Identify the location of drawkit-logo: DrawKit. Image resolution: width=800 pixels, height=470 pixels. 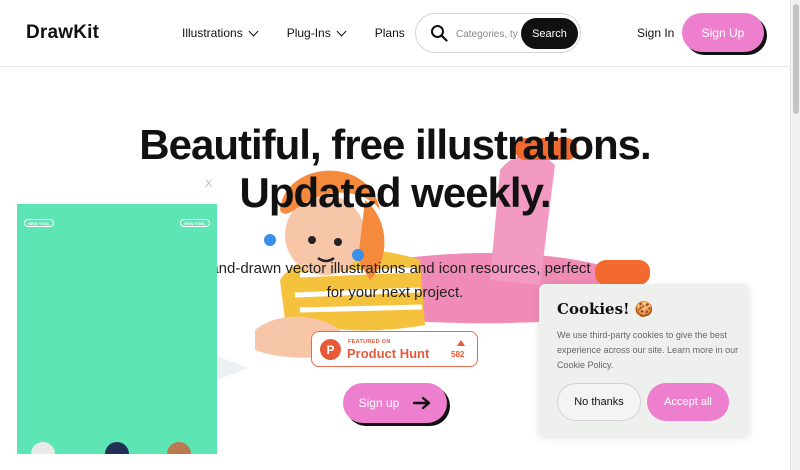
(62, 33).